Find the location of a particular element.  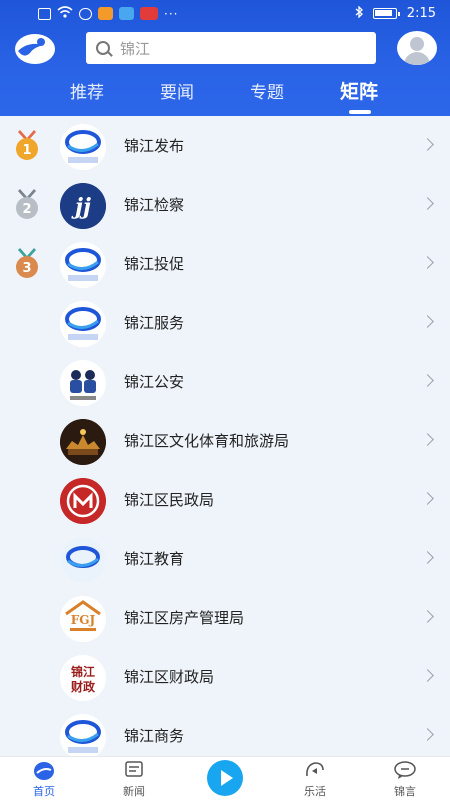

avatar is located at coordinates (417, 48).